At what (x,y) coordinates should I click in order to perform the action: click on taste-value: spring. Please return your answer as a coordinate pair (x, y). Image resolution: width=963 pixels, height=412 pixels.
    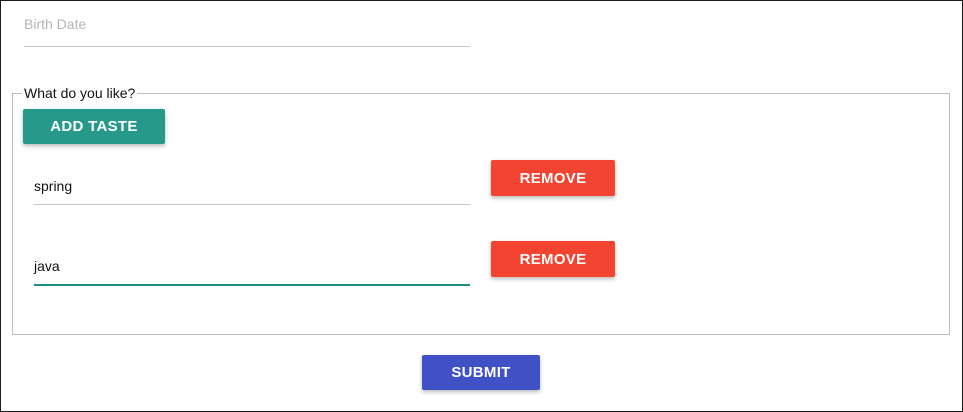
    Looking at the image, I should click on (53, 186).